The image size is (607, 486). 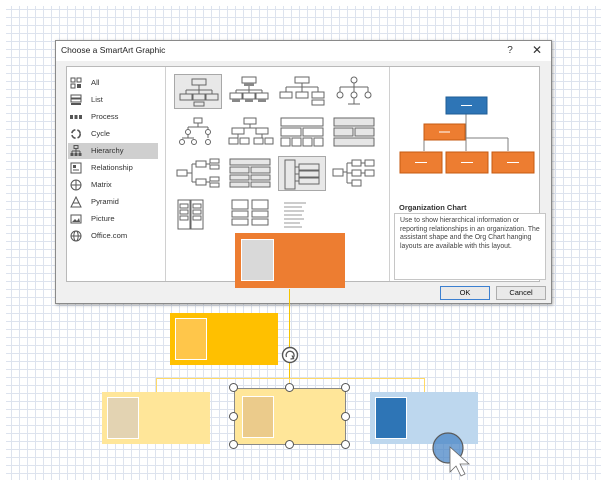 I want to click on close-button: ✕, so click(x=537, y=50).